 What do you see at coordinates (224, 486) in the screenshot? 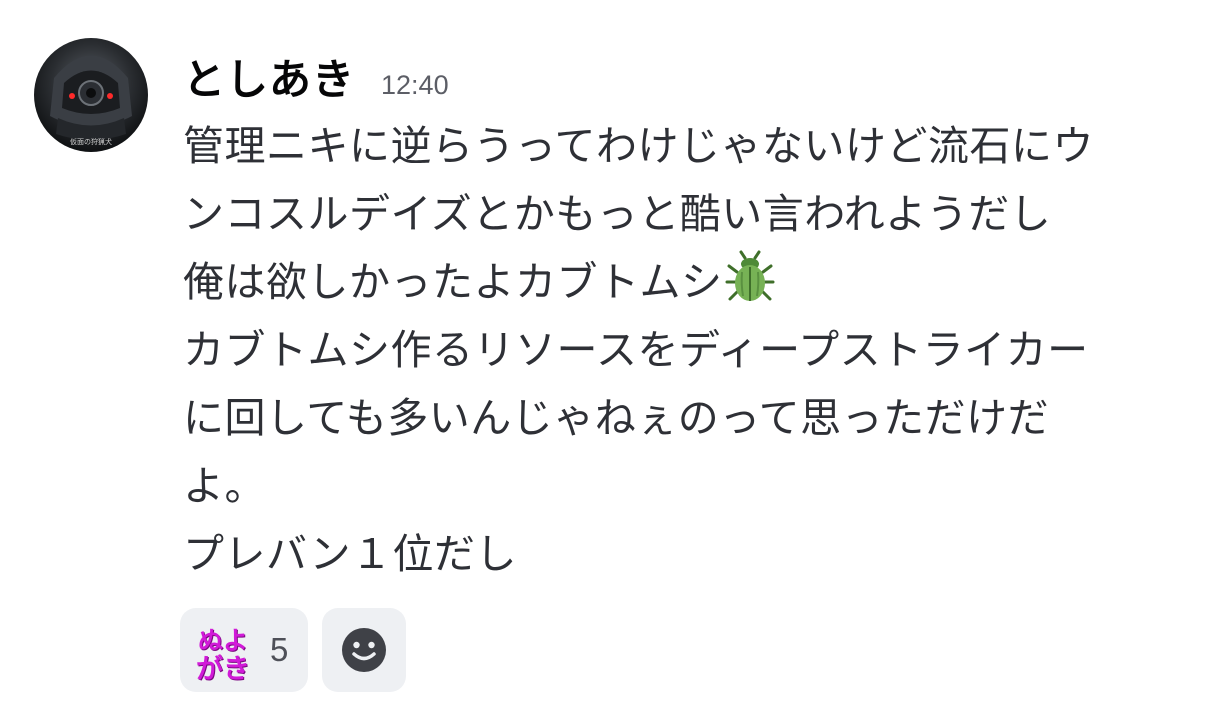
I see `message-line: よ。` at bounding box center [224, 486].